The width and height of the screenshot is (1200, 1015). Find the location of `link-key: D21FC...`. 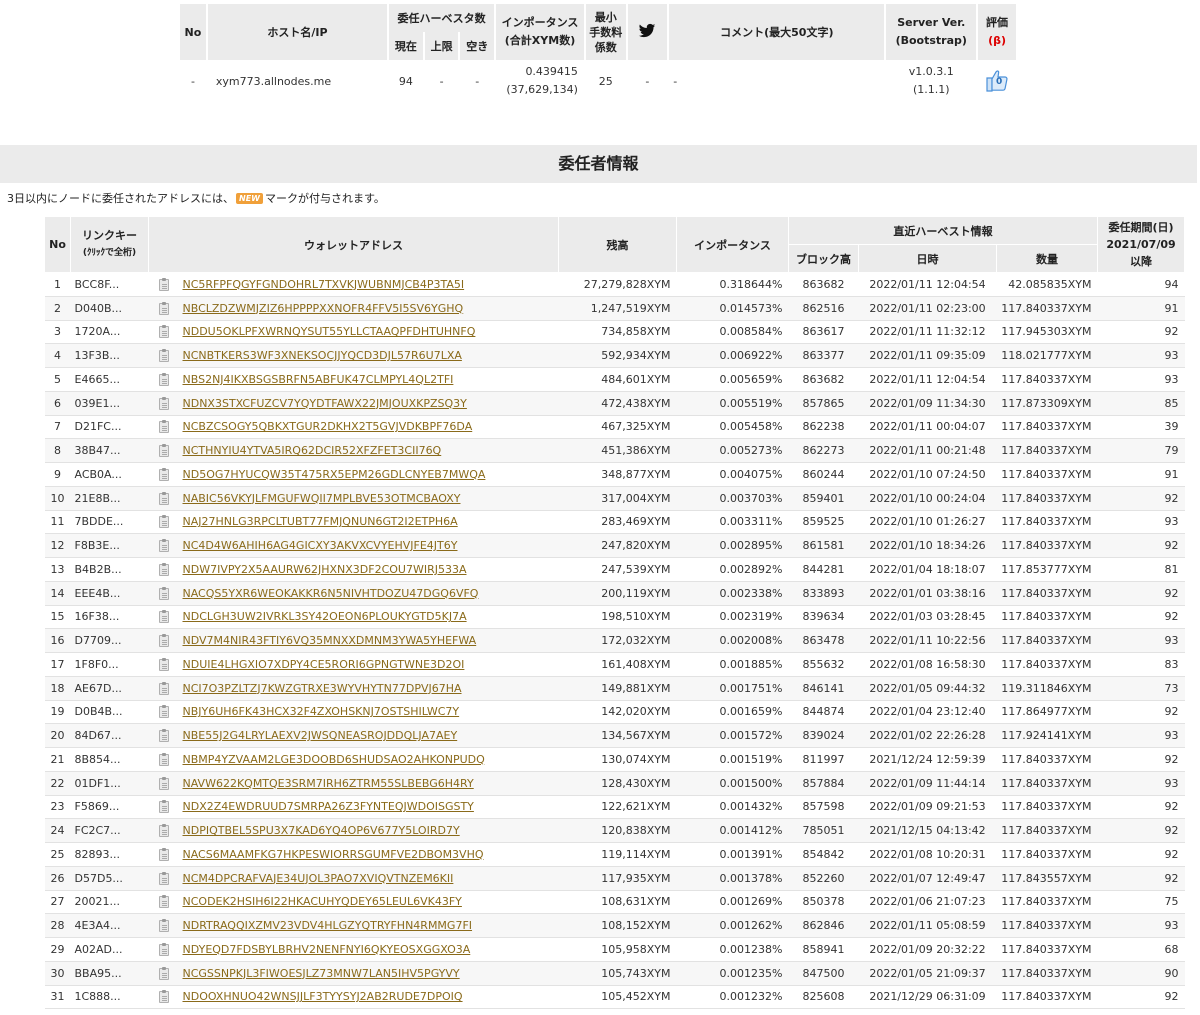

link-key: D21FC... is located at coordinates (109, 427).